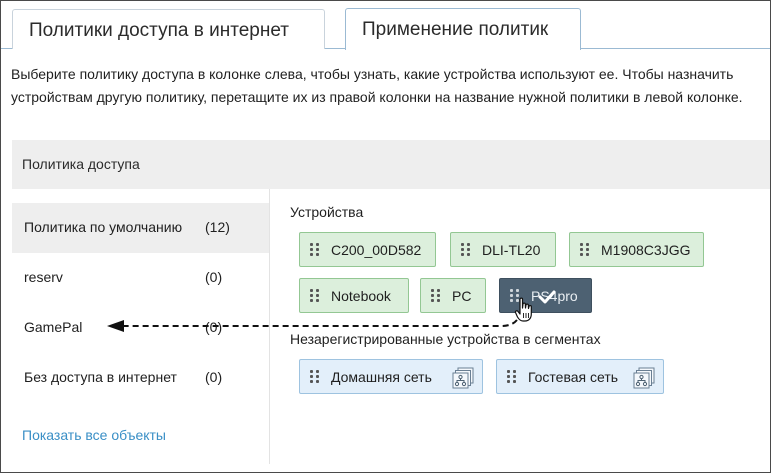 This screenshot has height=473, width=771. I want to click on policy-item-gamepal: GamePal (0), so click(140, 328).